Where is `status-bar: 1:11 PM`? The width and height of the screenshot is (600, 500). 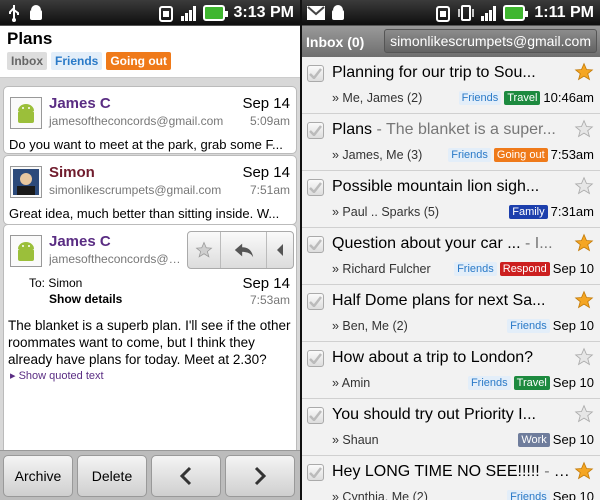
status-bar: 1:11 PM is located at coordinates (451, 13).